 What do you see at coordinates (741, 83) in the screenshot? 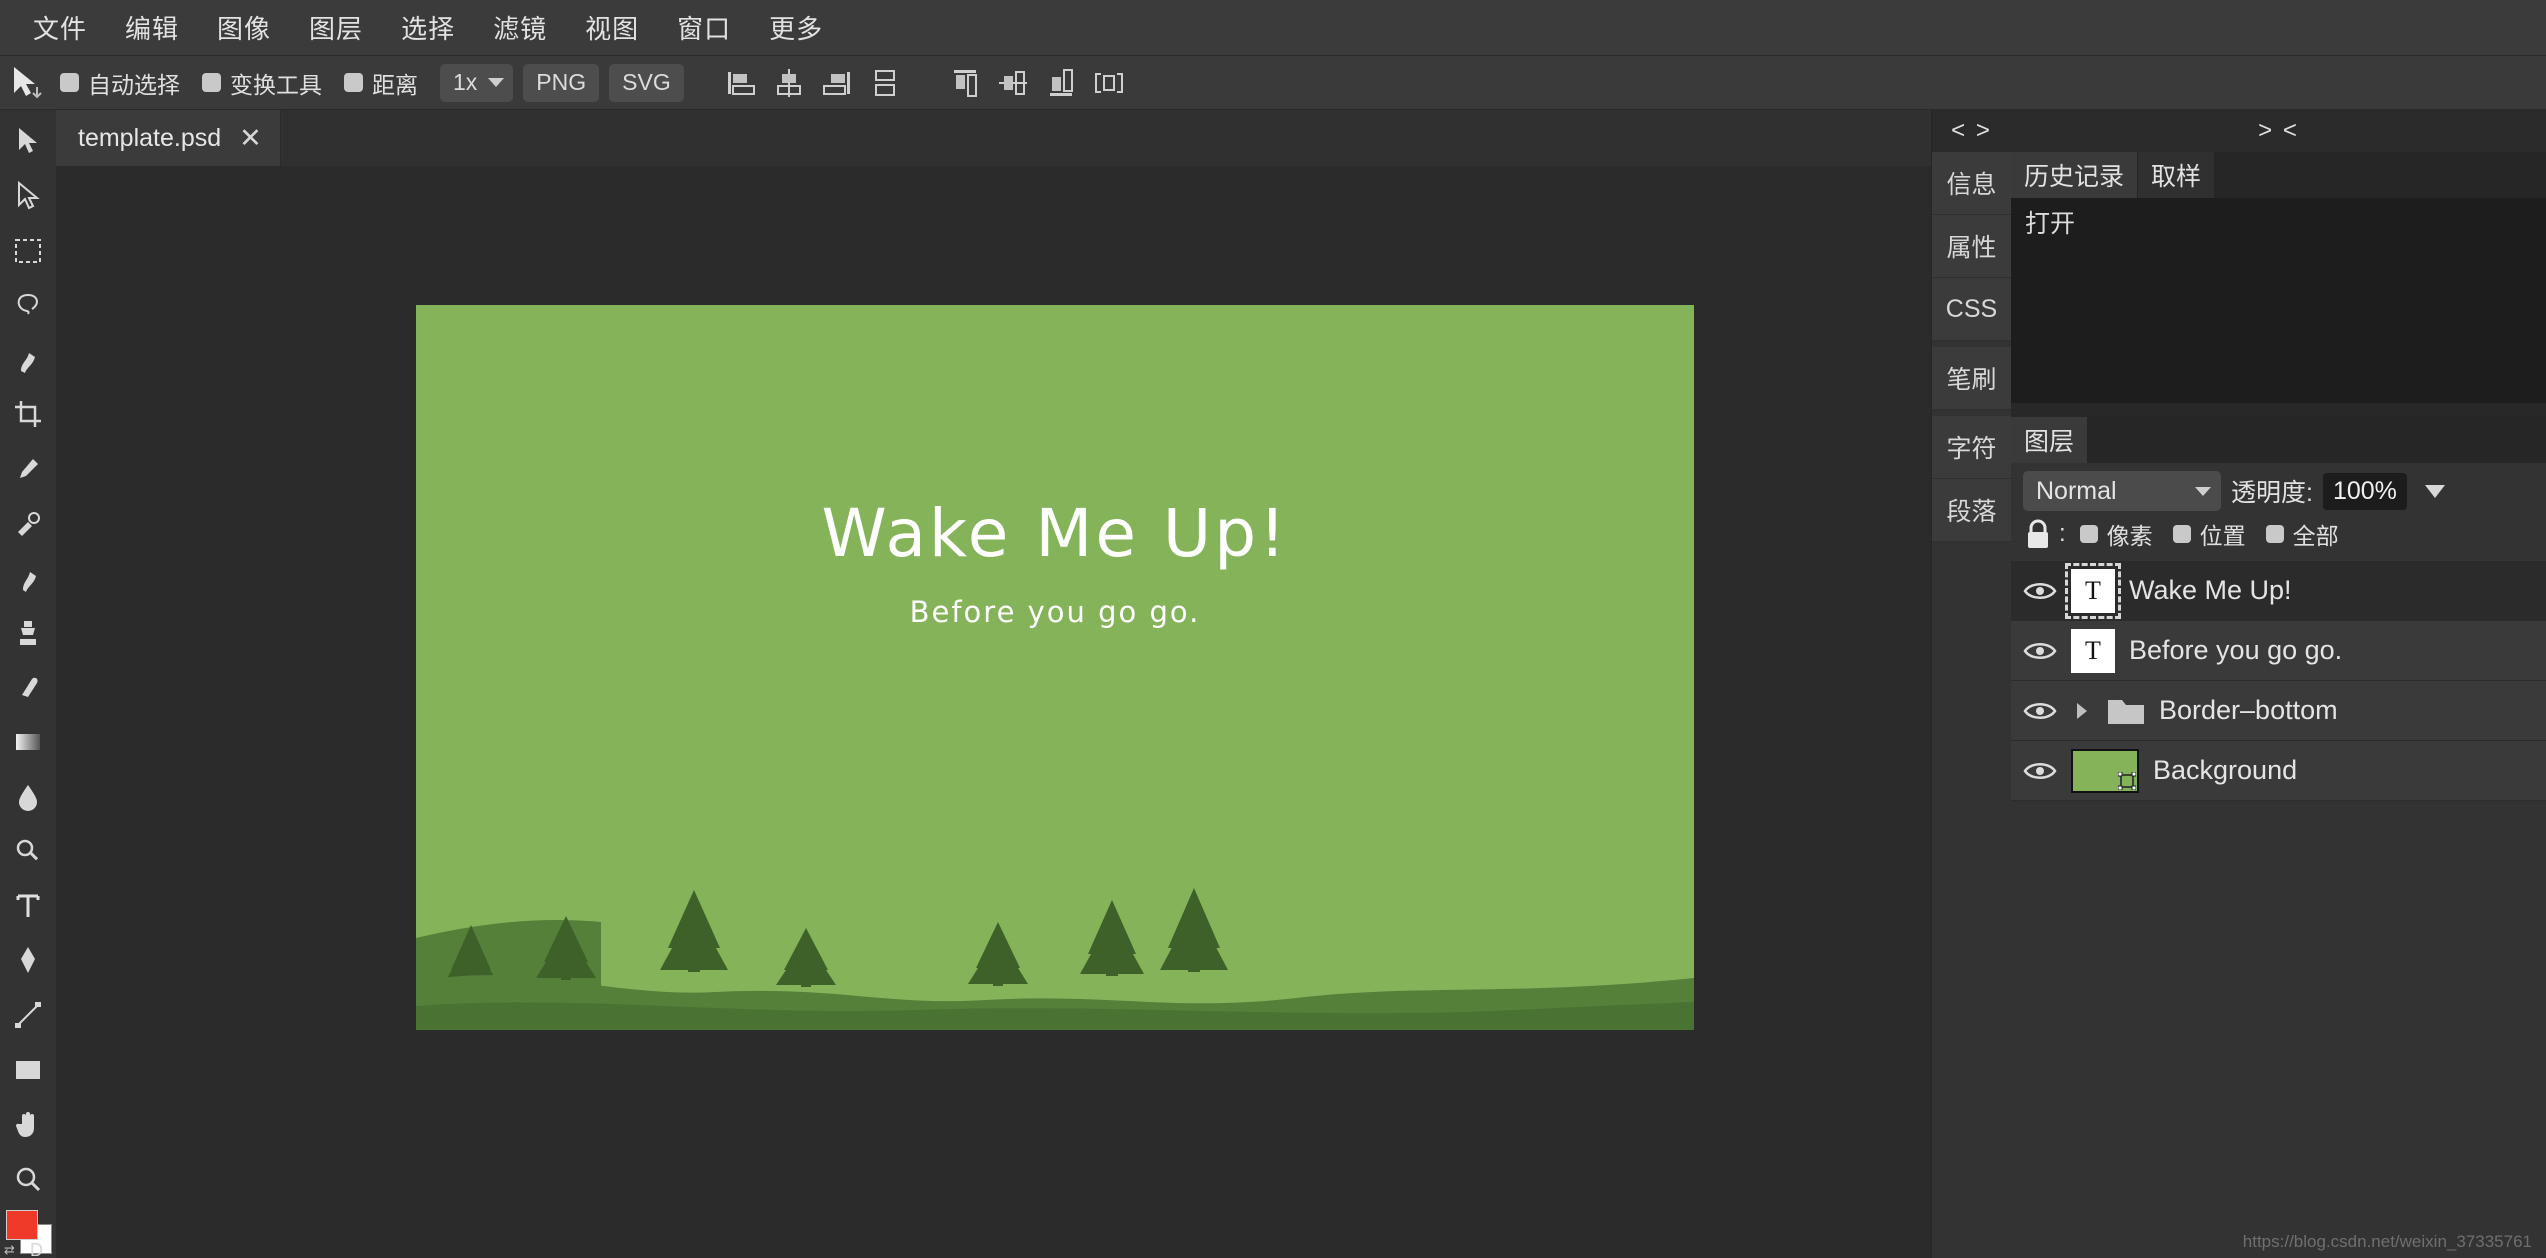
I see `align-left-icon` at bounding box center [741, 83].